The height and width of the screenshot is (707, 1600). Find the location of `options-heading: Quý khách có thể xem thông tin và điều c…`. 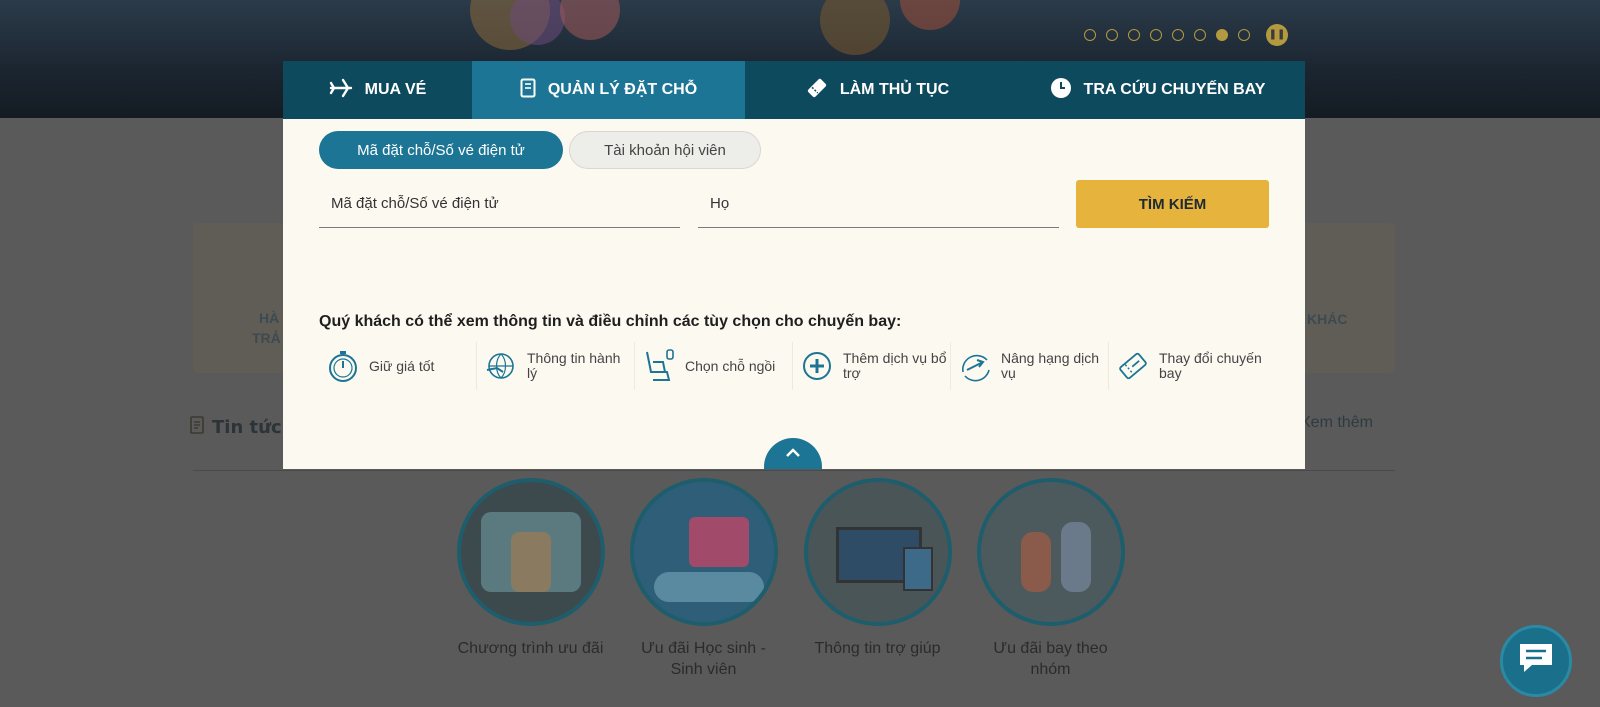

options-heading: Quý khách có thể xem thông tin và điều c… is located at coordinates (610, 321).